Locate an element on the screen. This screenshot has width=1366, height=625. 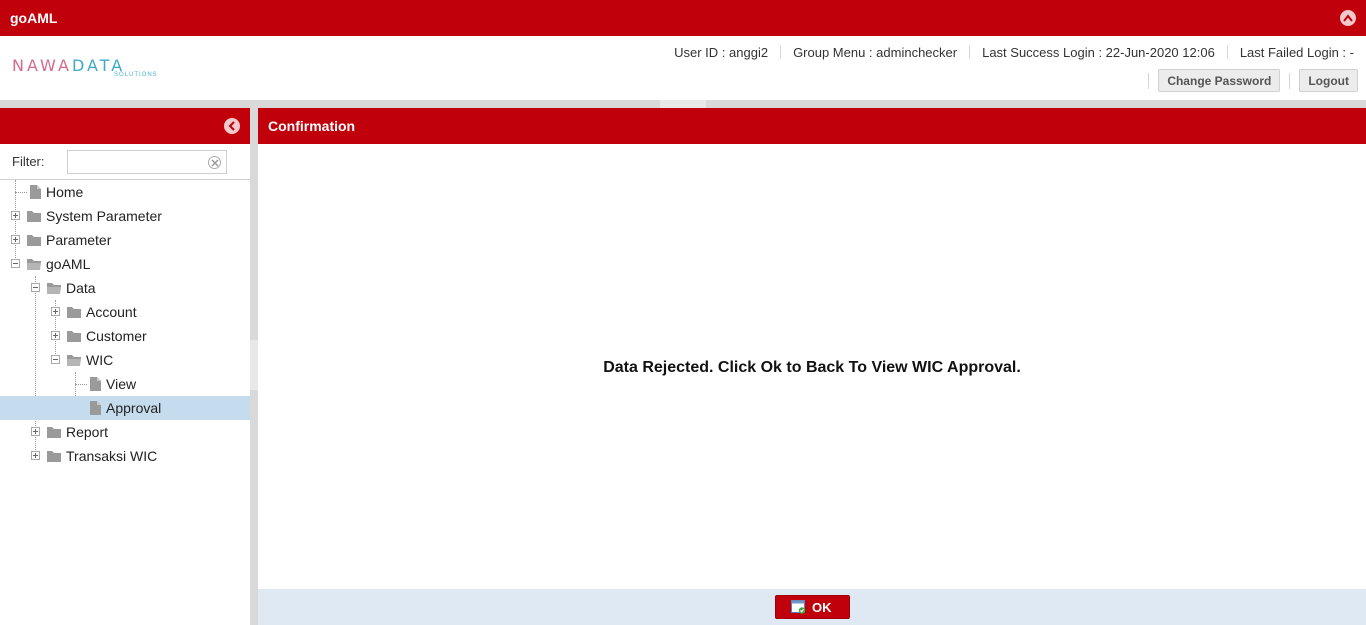
chevron-up-icon is located at coordinates (1348, 18).